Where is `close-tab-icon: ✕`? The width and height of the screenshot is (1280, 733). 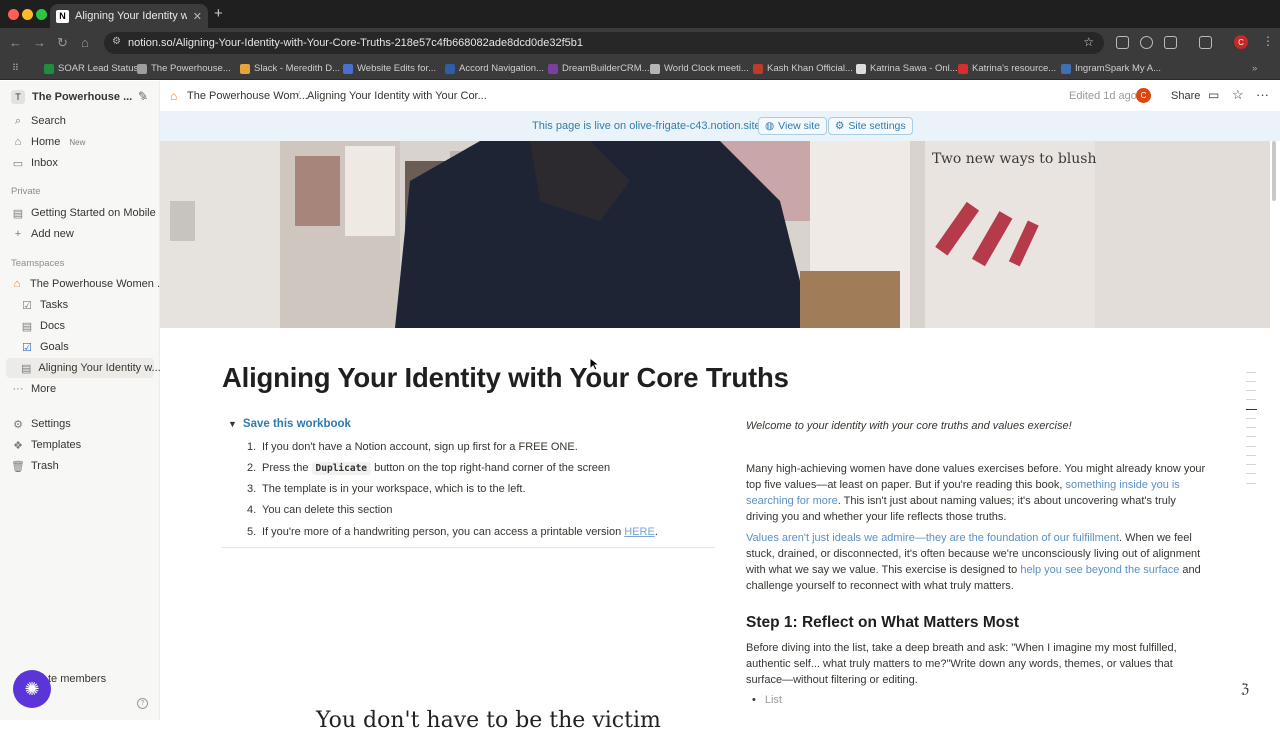 close-tab-icon: ✕ is located at coordinates (197, 16).